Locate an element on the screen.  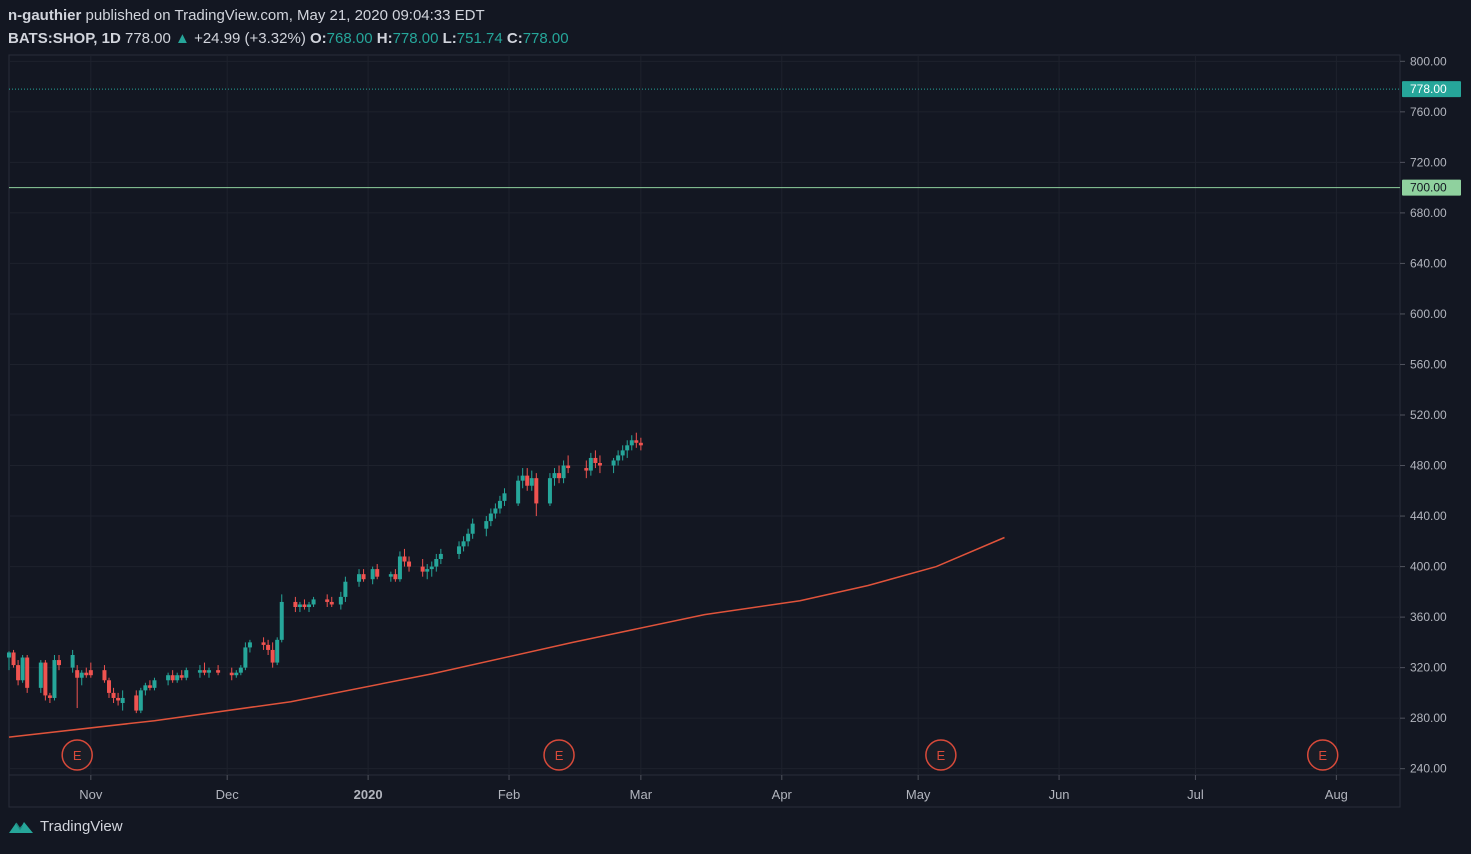
brand-name: TradingView is located at coordinates (81, 826).